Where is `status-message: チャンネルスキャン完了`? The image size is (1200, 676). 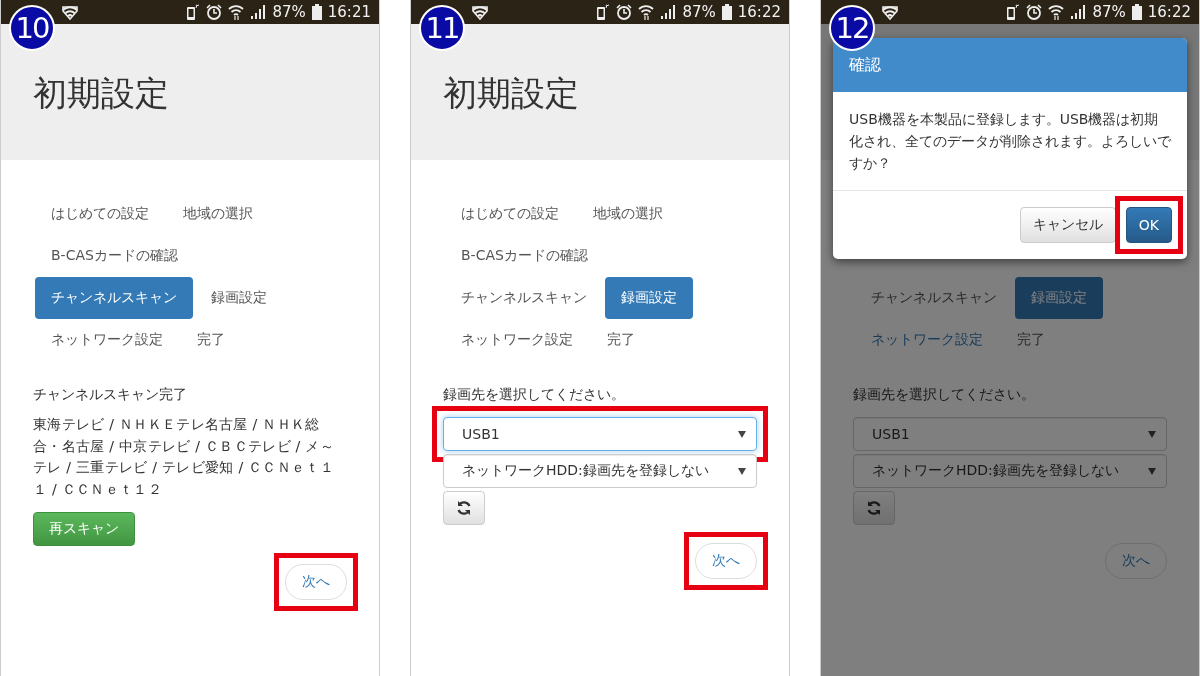 status-message: チャンネルスキャン完了 is located at coordinates (110, 394).